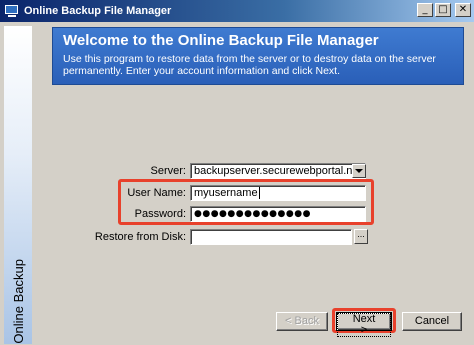 The image size is (474, 345). I want to click on minimize-button: _, so click(425, 10).